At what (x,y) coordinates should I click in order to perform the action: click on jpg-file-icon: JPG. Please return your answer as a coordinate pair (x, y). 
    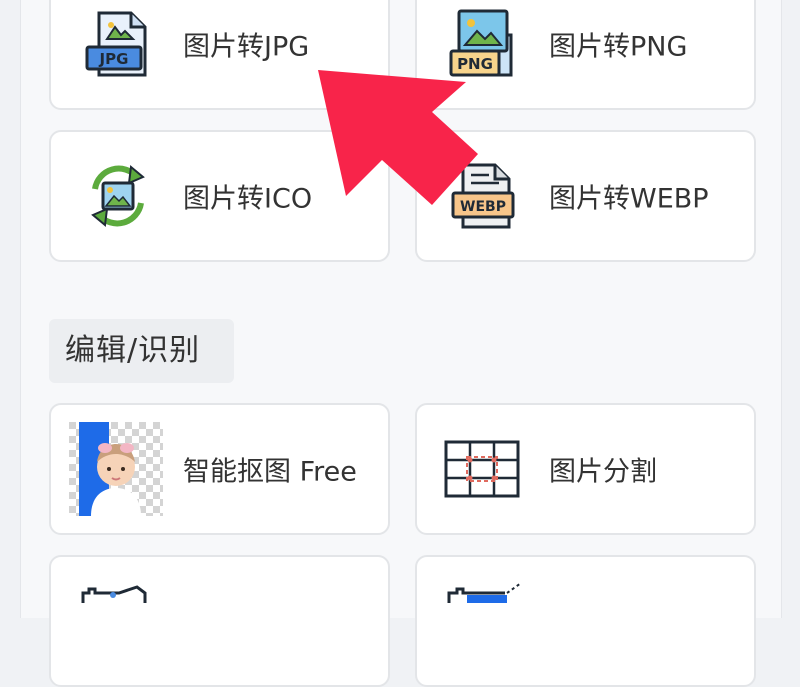
    Looking at the image, I should click on (118, 44).